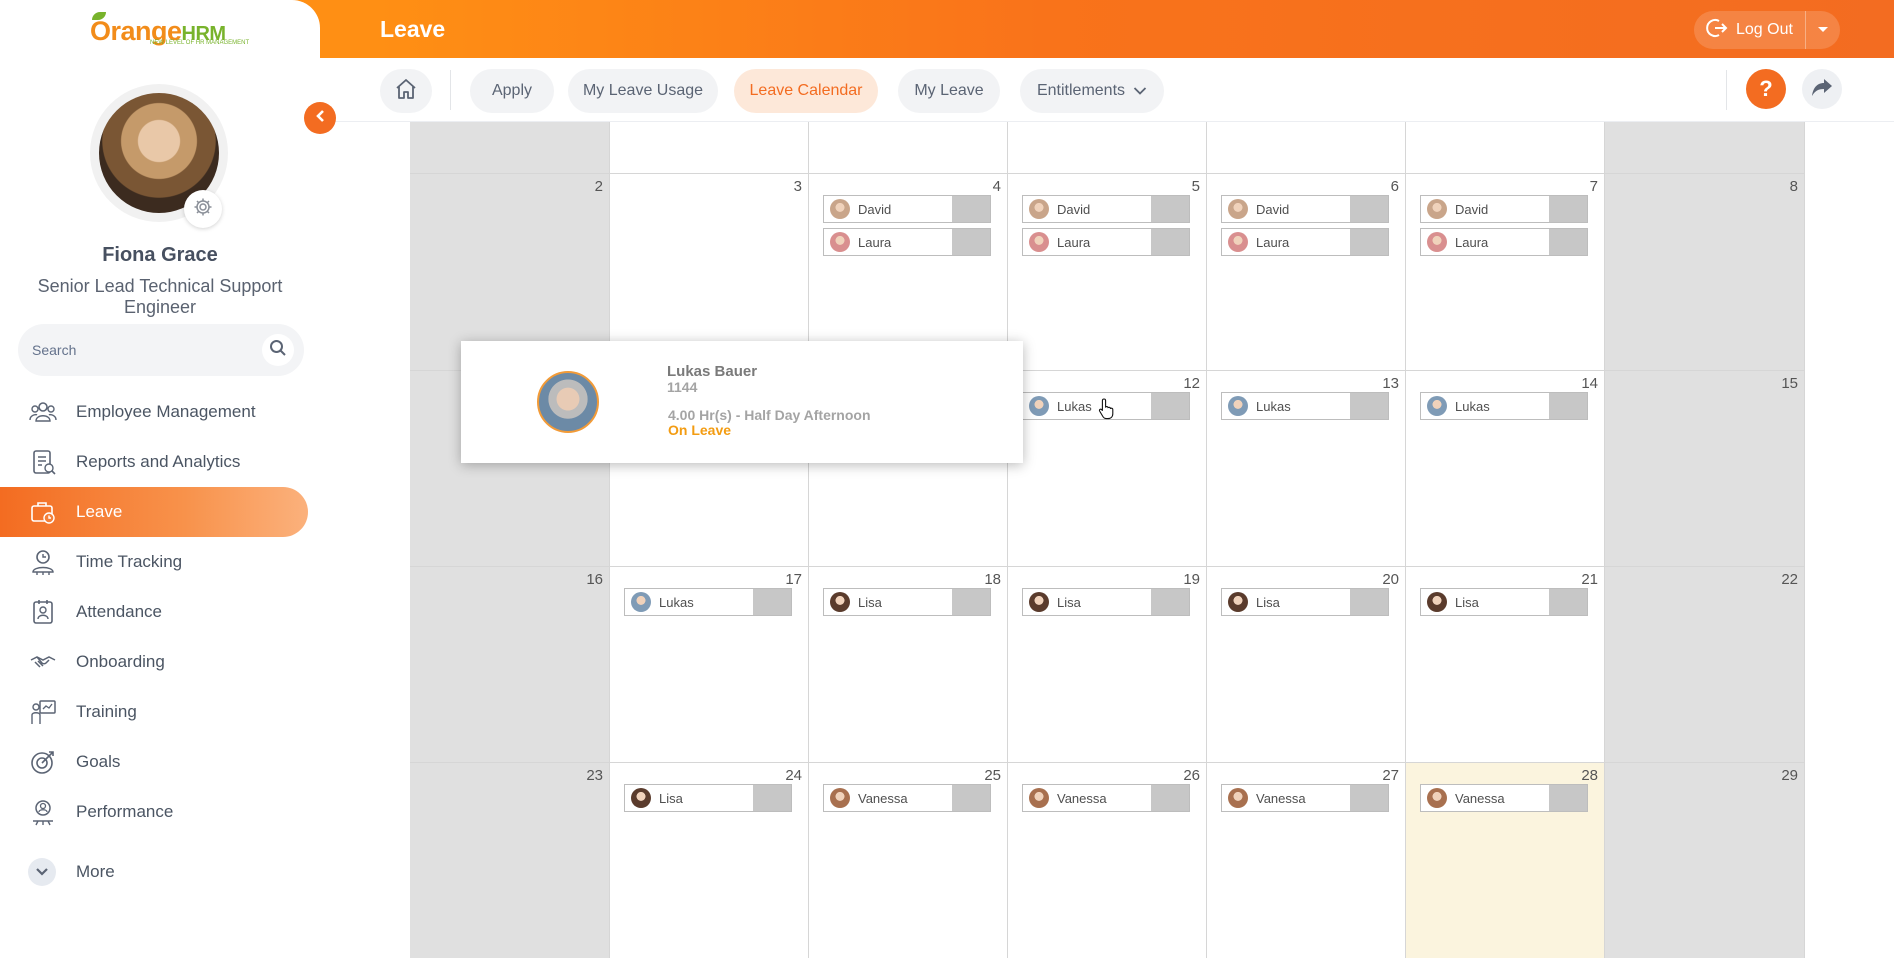 This screenshot has height=958, width=1894. What do you see at coordinates (1764, 29) in the screenshot?
I see `logout-label: Log Out` at bounding box center [1764, 29].